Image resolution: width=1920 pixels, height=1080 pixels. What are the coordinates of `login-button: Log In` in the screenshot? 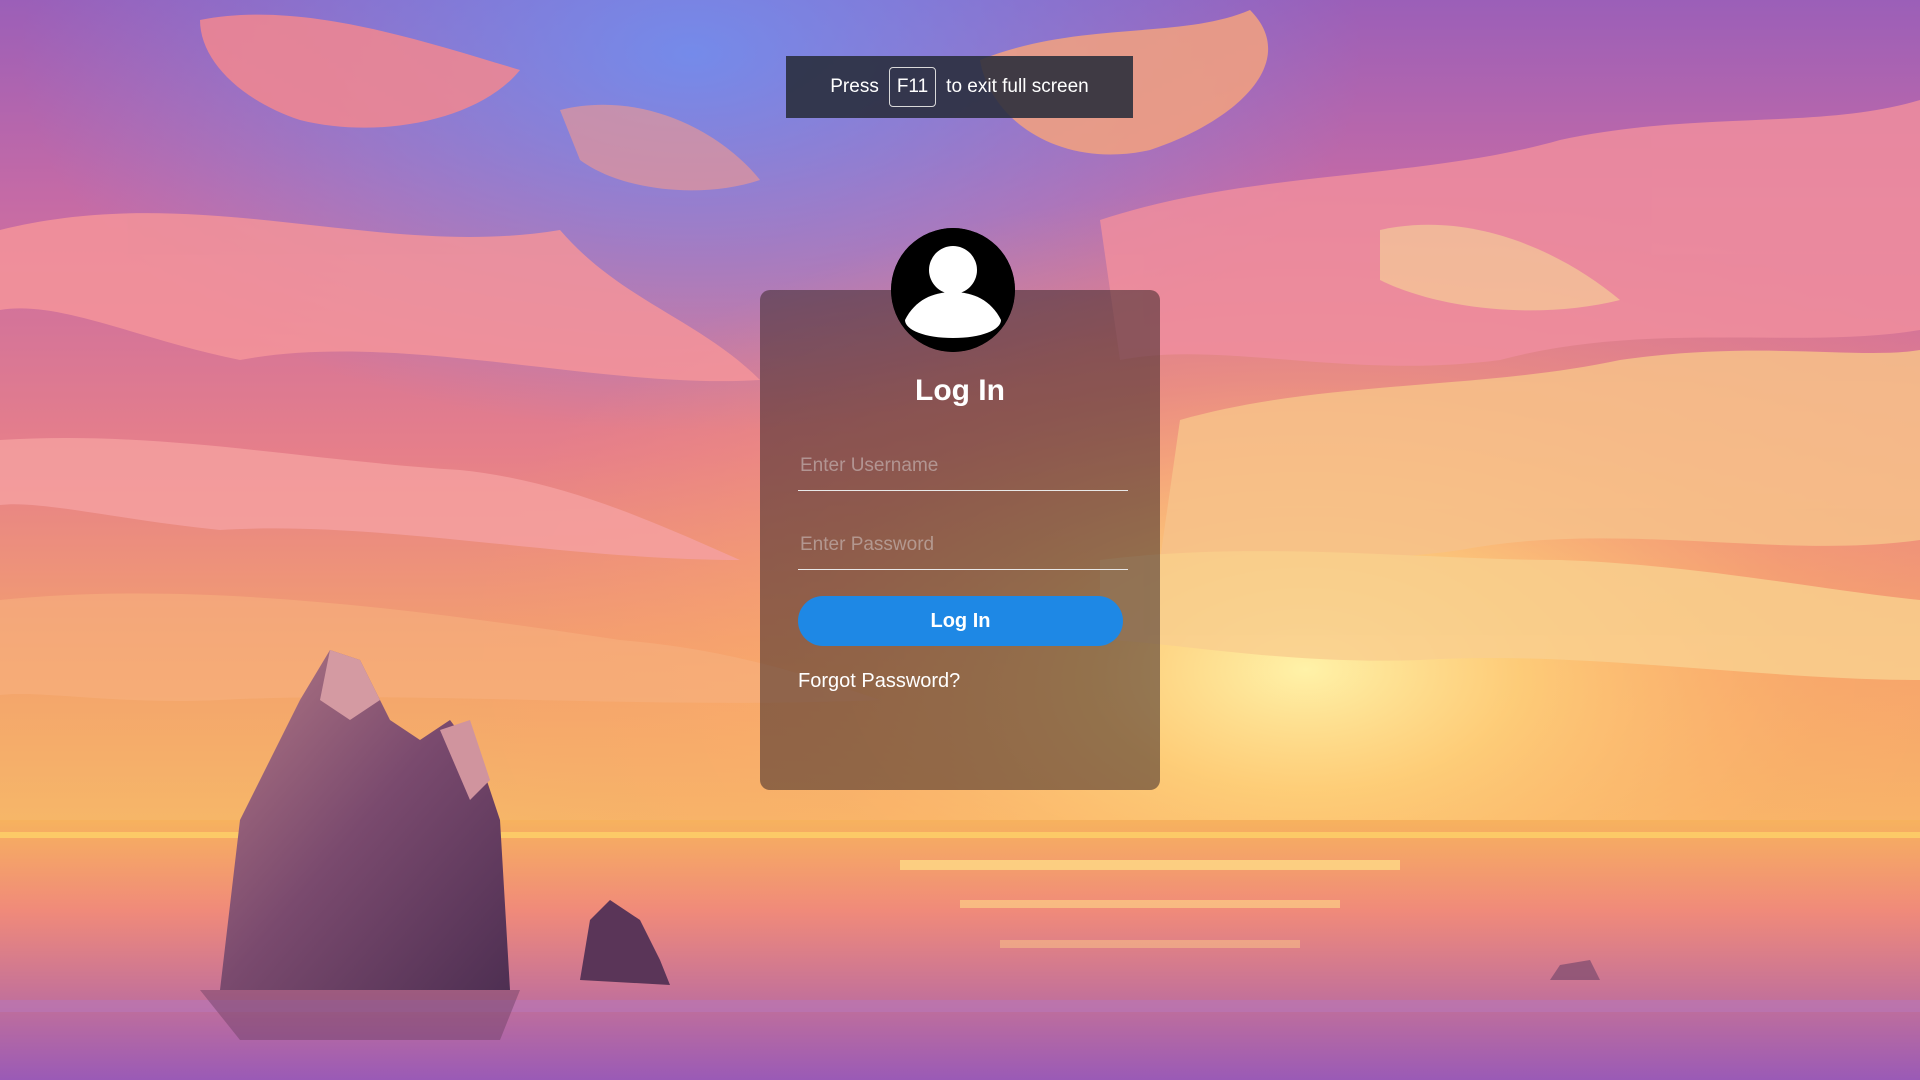 It's located at (960, 621).